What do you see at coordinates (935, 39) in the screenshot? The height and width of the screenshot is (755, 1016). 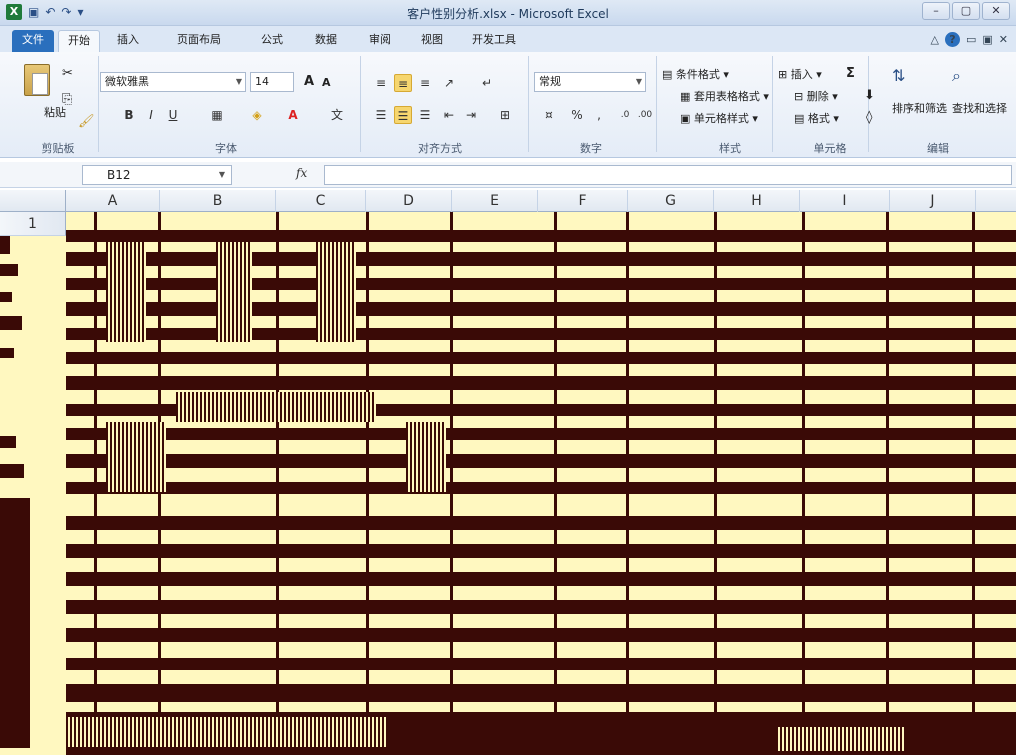 I see `minimize-ribbon-icon: △` at bounding box center [935, 39].